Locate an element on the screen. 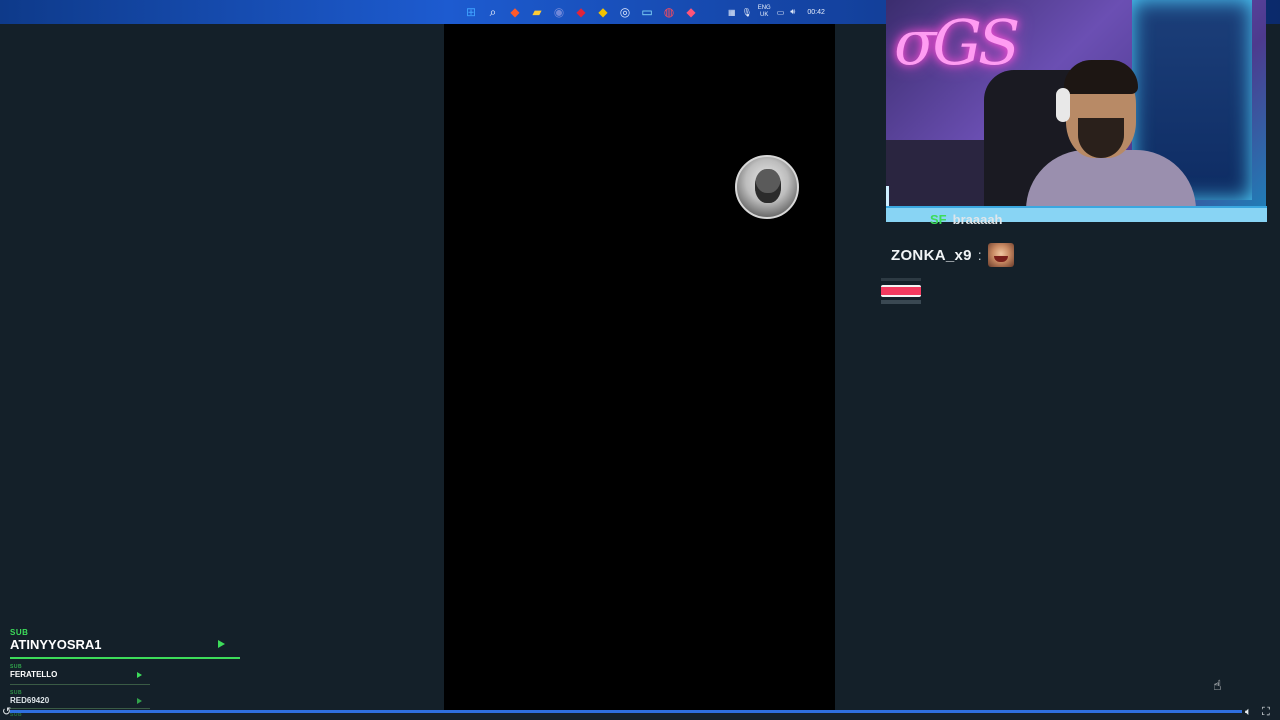 This screenshot has height=720, width=1280. streamer-webcam: σGS is located at coordinates (1076, 106).